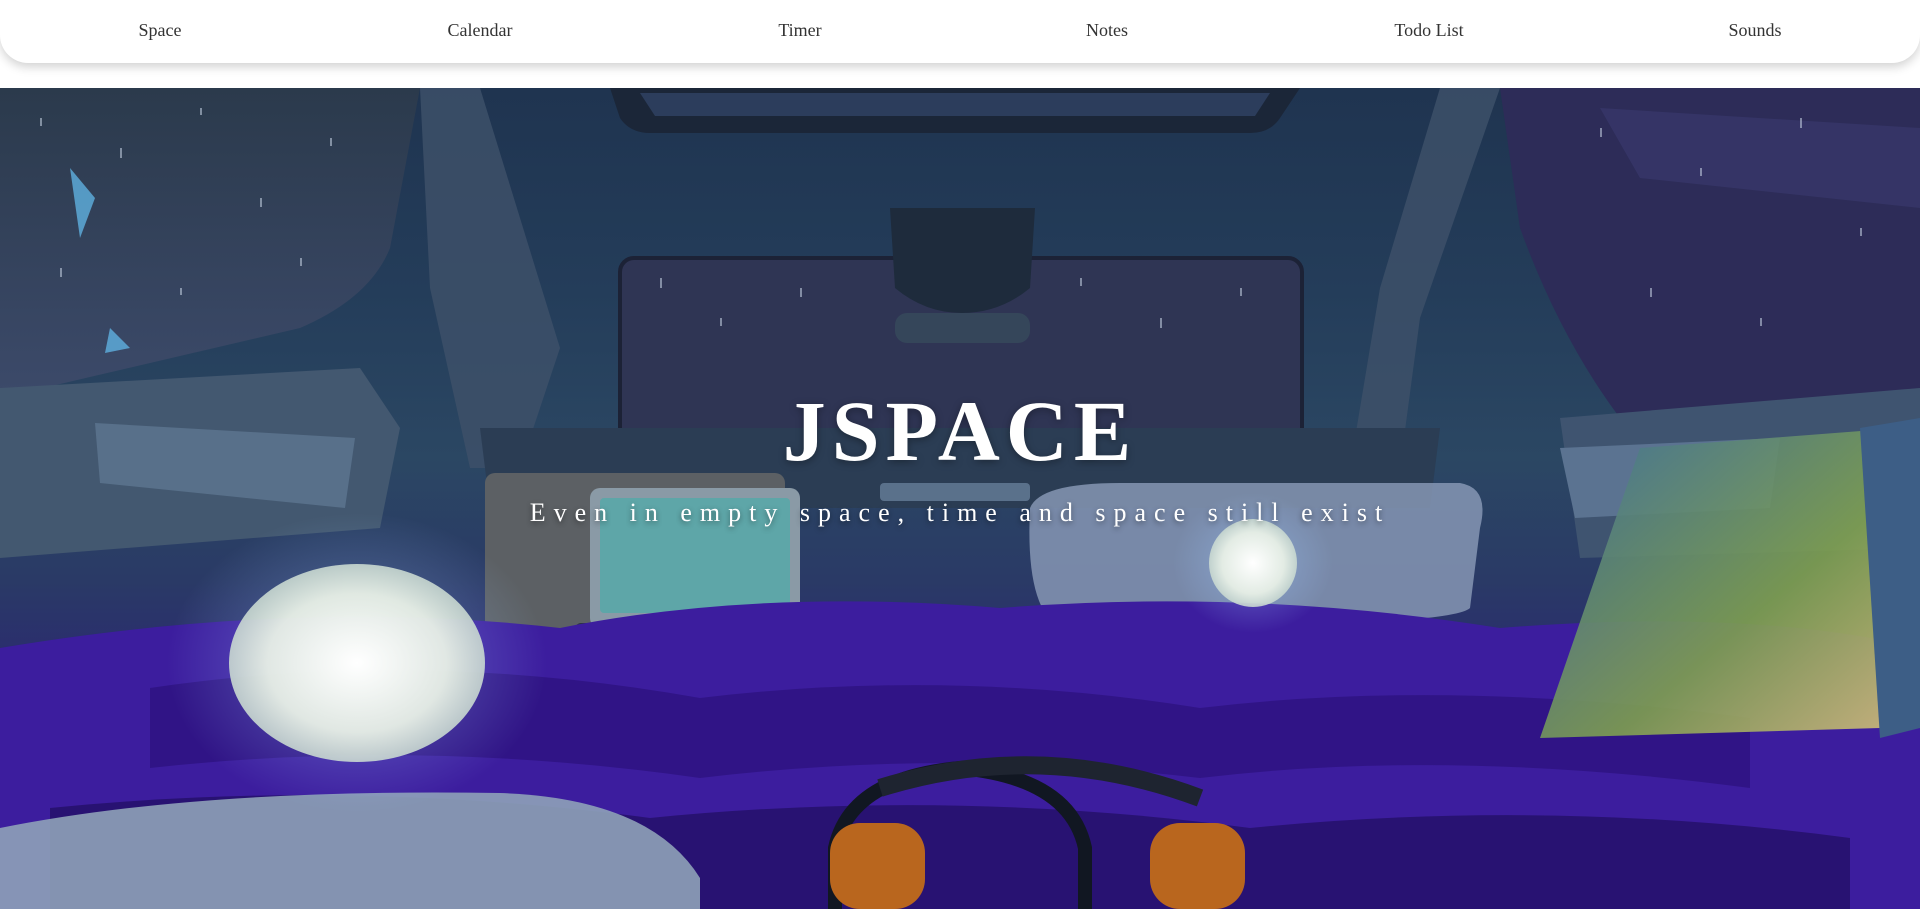 This screenshot has height=909, width=1920. Describe the element at coordinates (799, 31) in the screenshot. I see `nav-item-timer: Timer` at that location.